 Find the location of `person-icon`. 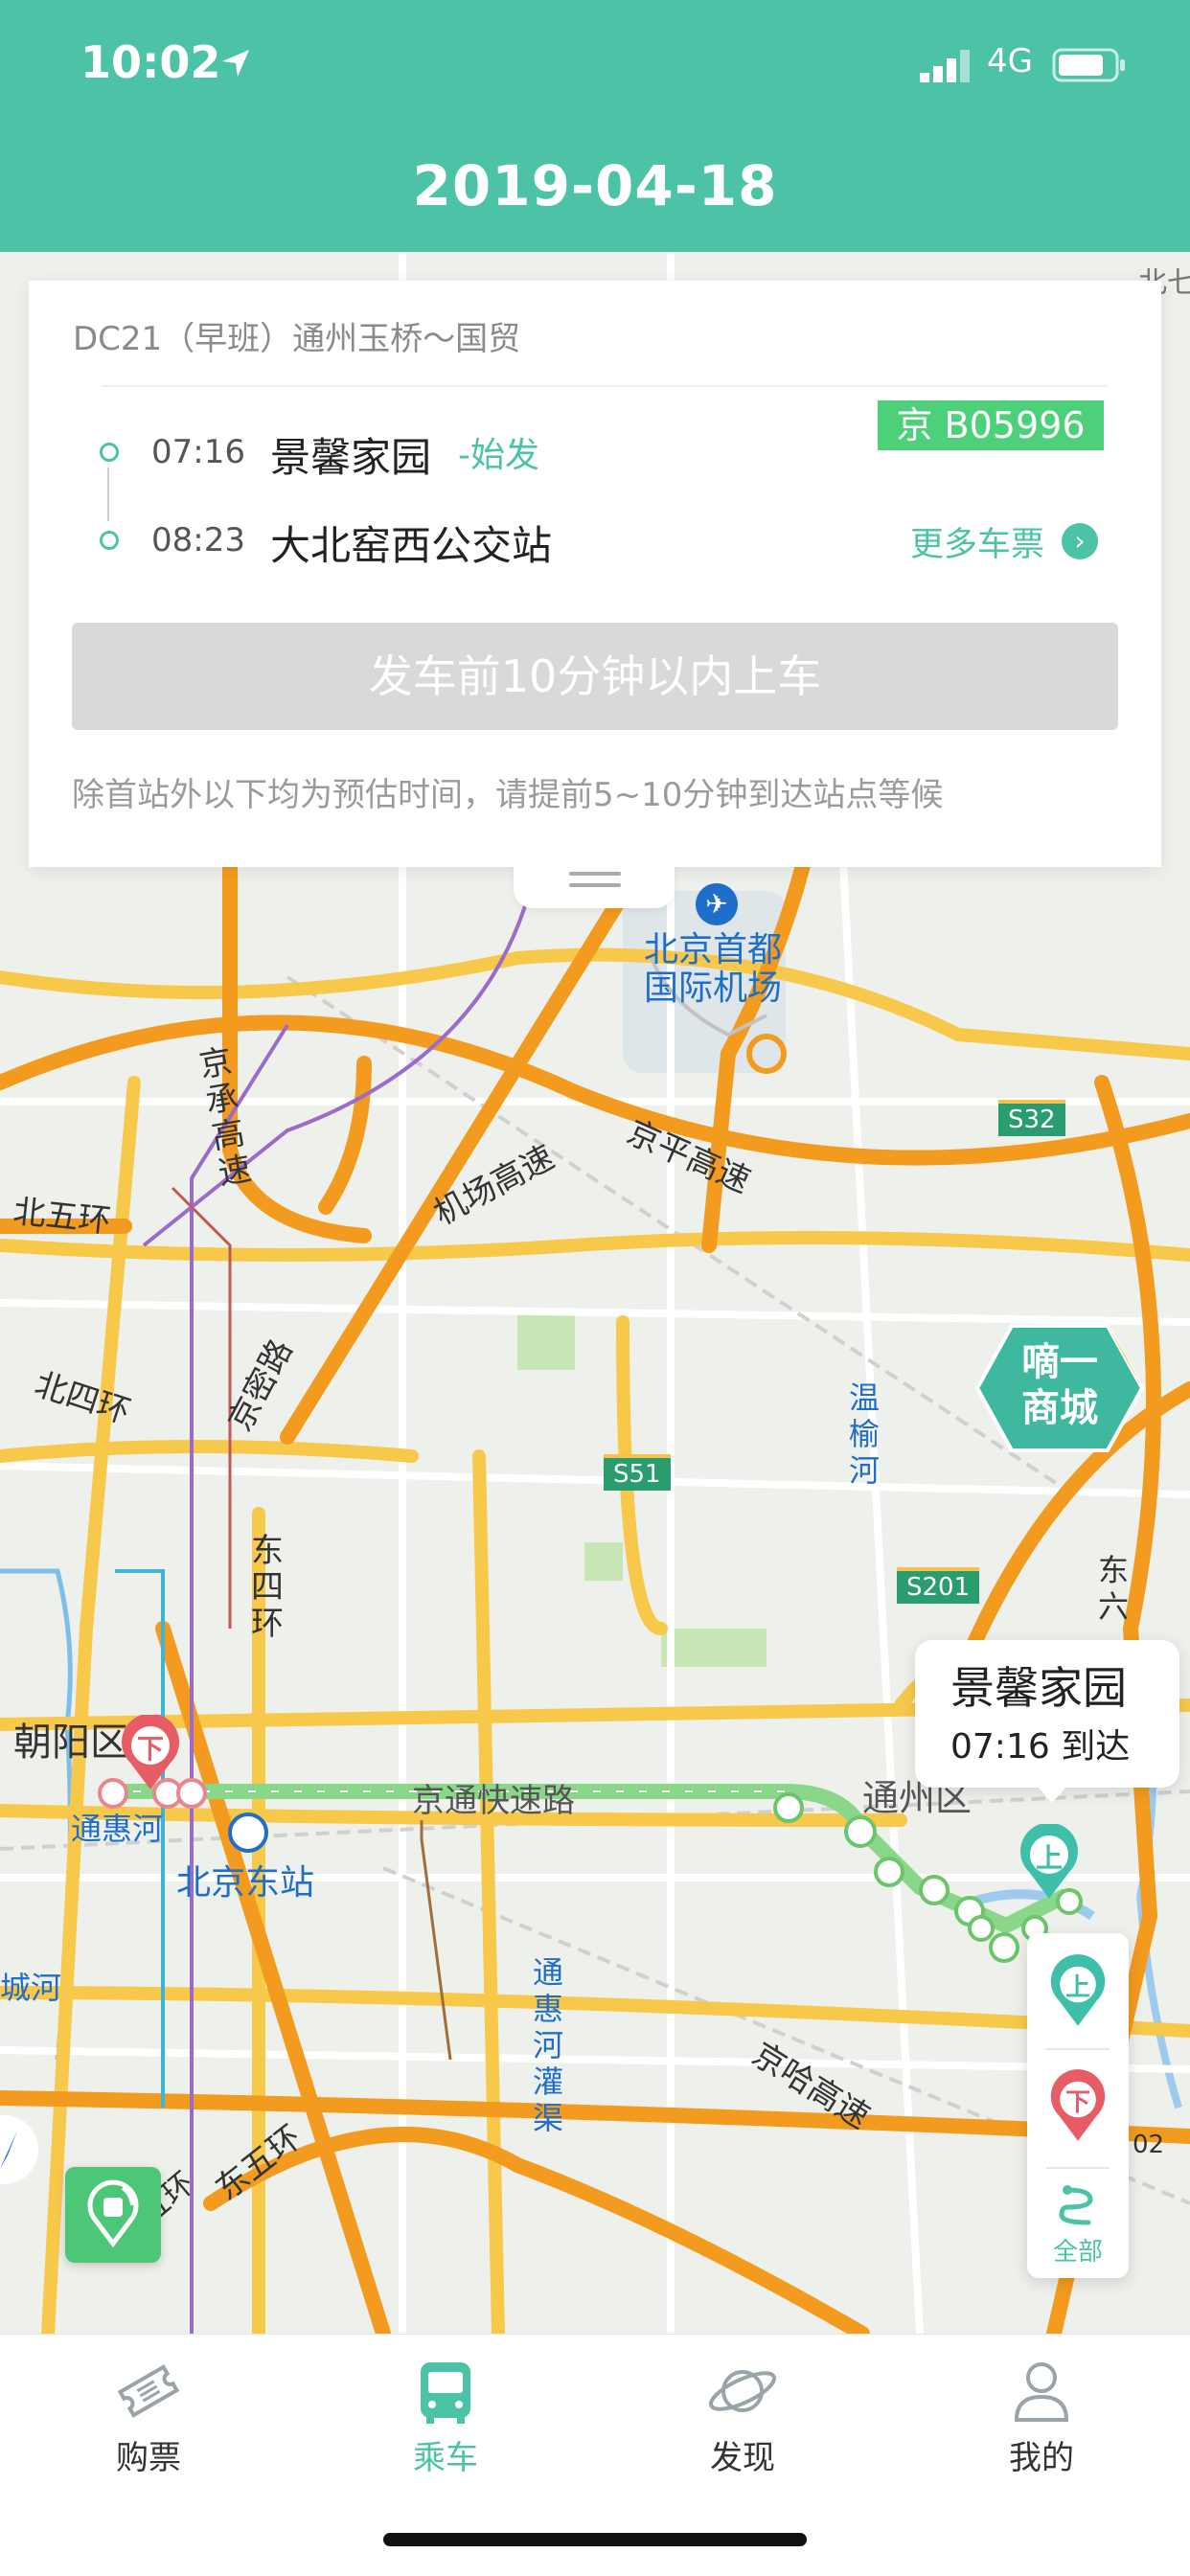

person-icon is located at coordinates (1041, 2392).